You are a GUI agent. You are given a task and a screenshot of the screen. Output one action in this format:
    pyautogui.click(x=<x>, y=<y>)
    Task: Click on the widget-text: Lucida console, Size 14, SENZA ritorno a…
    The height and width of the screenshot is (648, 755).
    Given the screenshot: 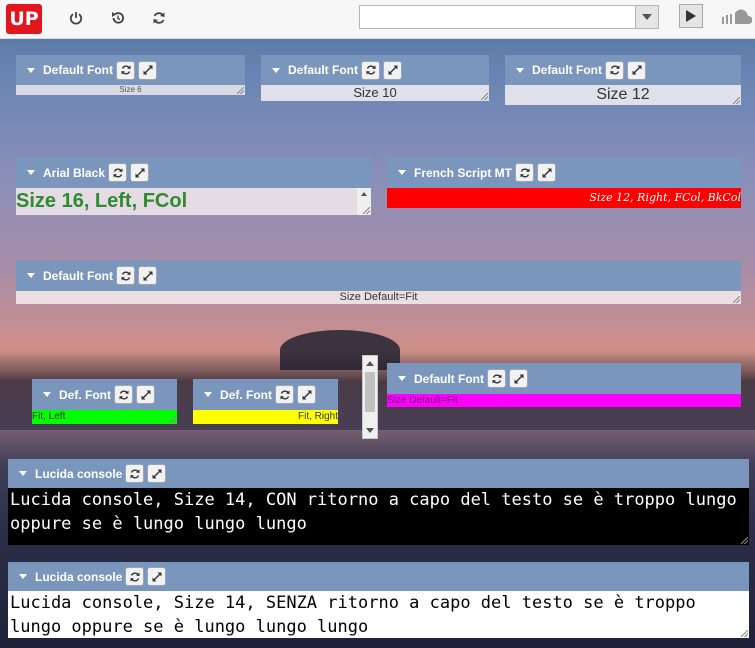 What is the action you would take?
    pyautogui.click(x=378, y=614)
    